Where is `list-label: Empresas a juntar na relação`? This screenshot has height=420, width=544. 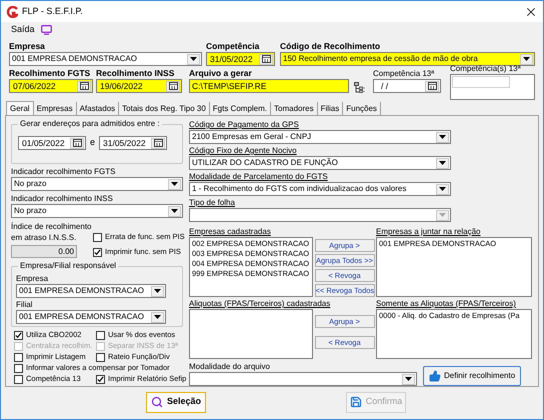
list-label: Empresas a juntar na relação is located at coordinates (428, 231).